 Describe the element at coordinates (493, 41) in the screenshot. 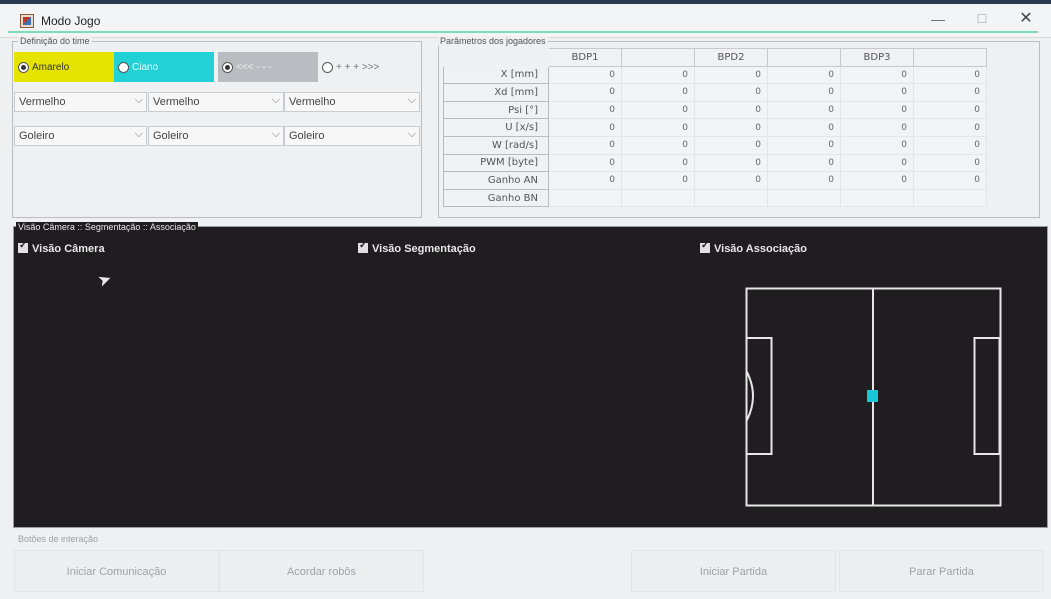

I see `player-parameters-legend: Parâmetros dos jogadores` at that location.